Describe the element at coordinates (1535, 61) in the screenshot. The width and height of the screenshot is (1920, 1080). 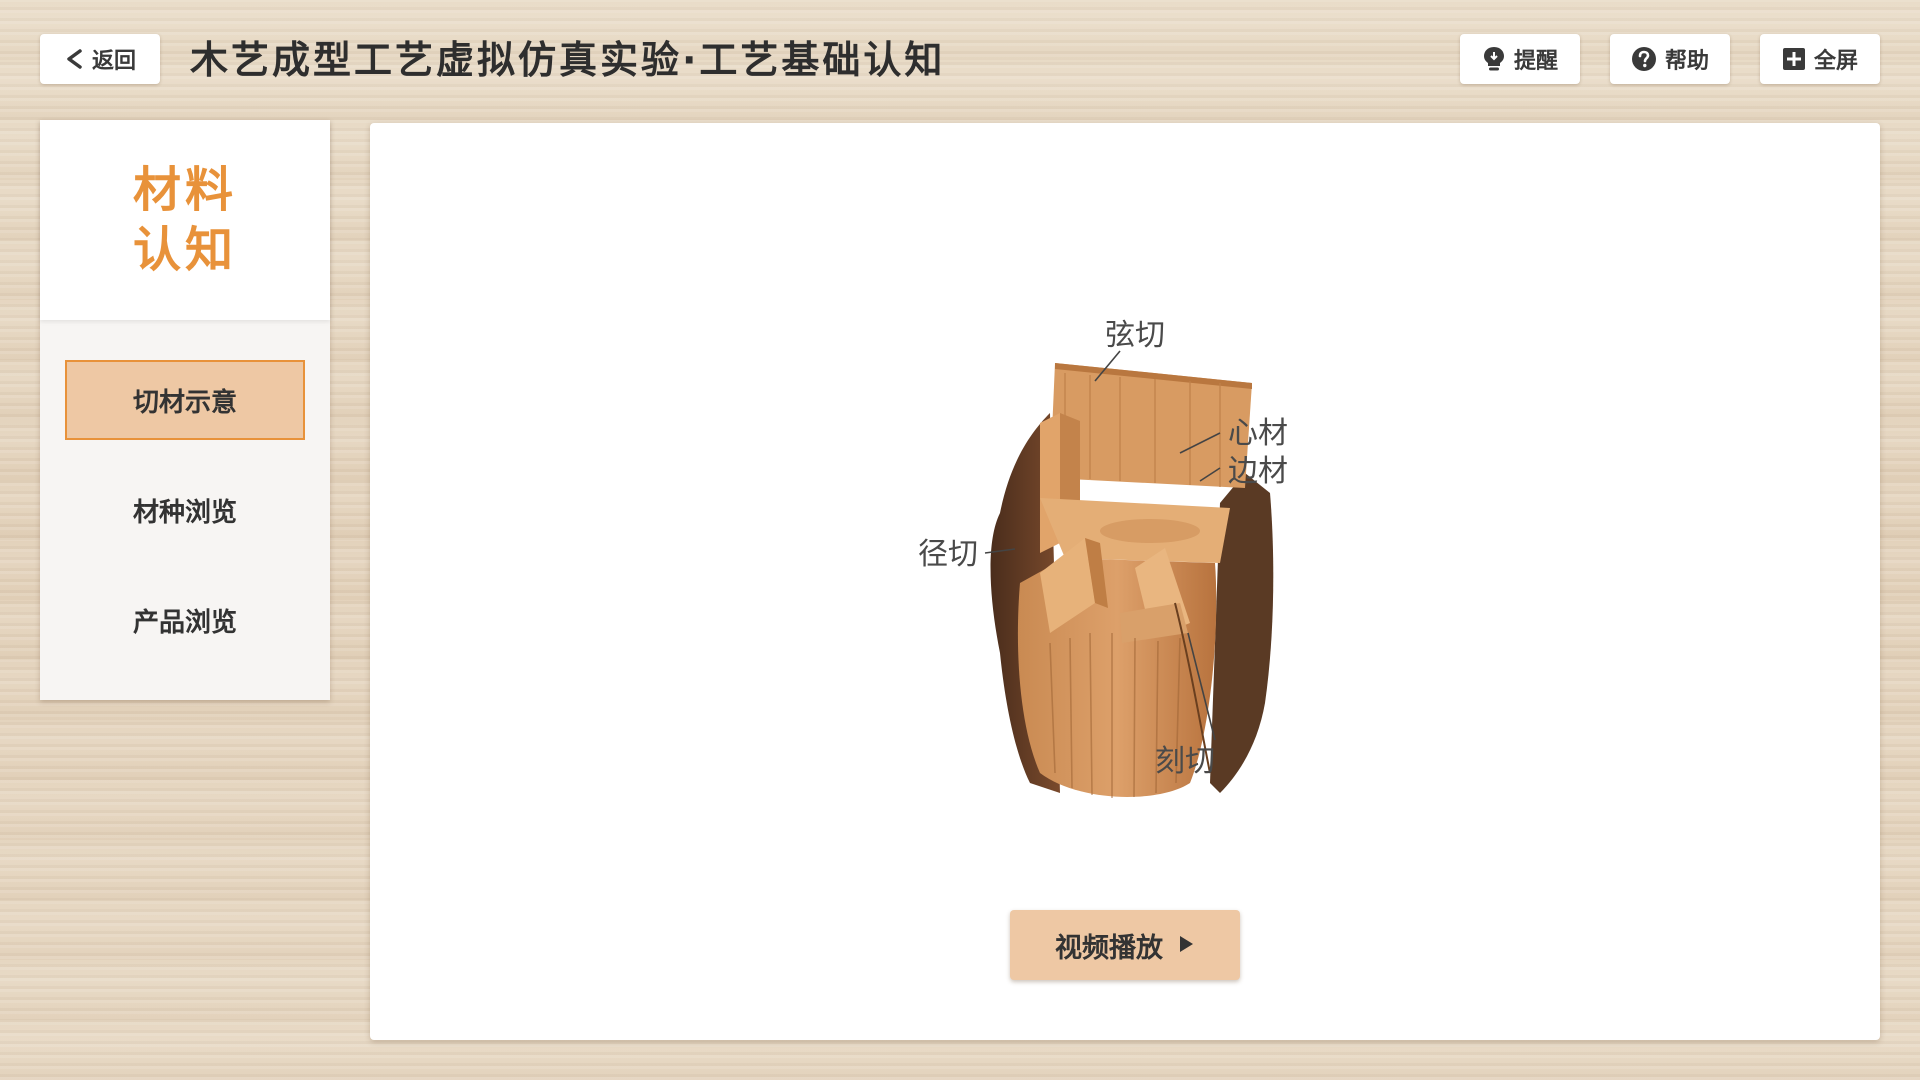
I see `hint-label: 提醒` at that location.